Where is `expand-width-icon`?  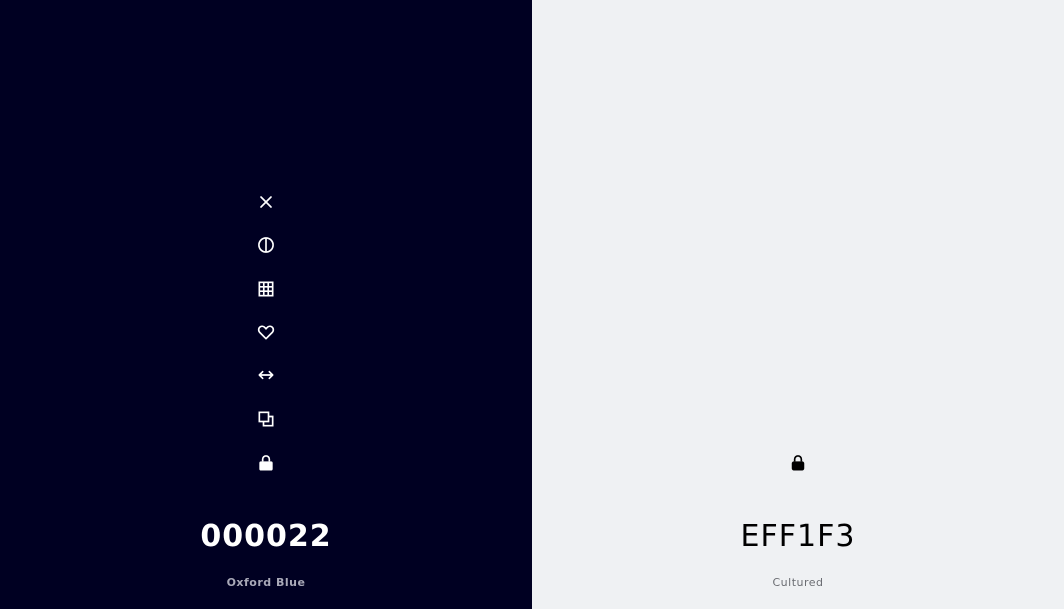
expand-width-icon is located at coordinates (266, 375).